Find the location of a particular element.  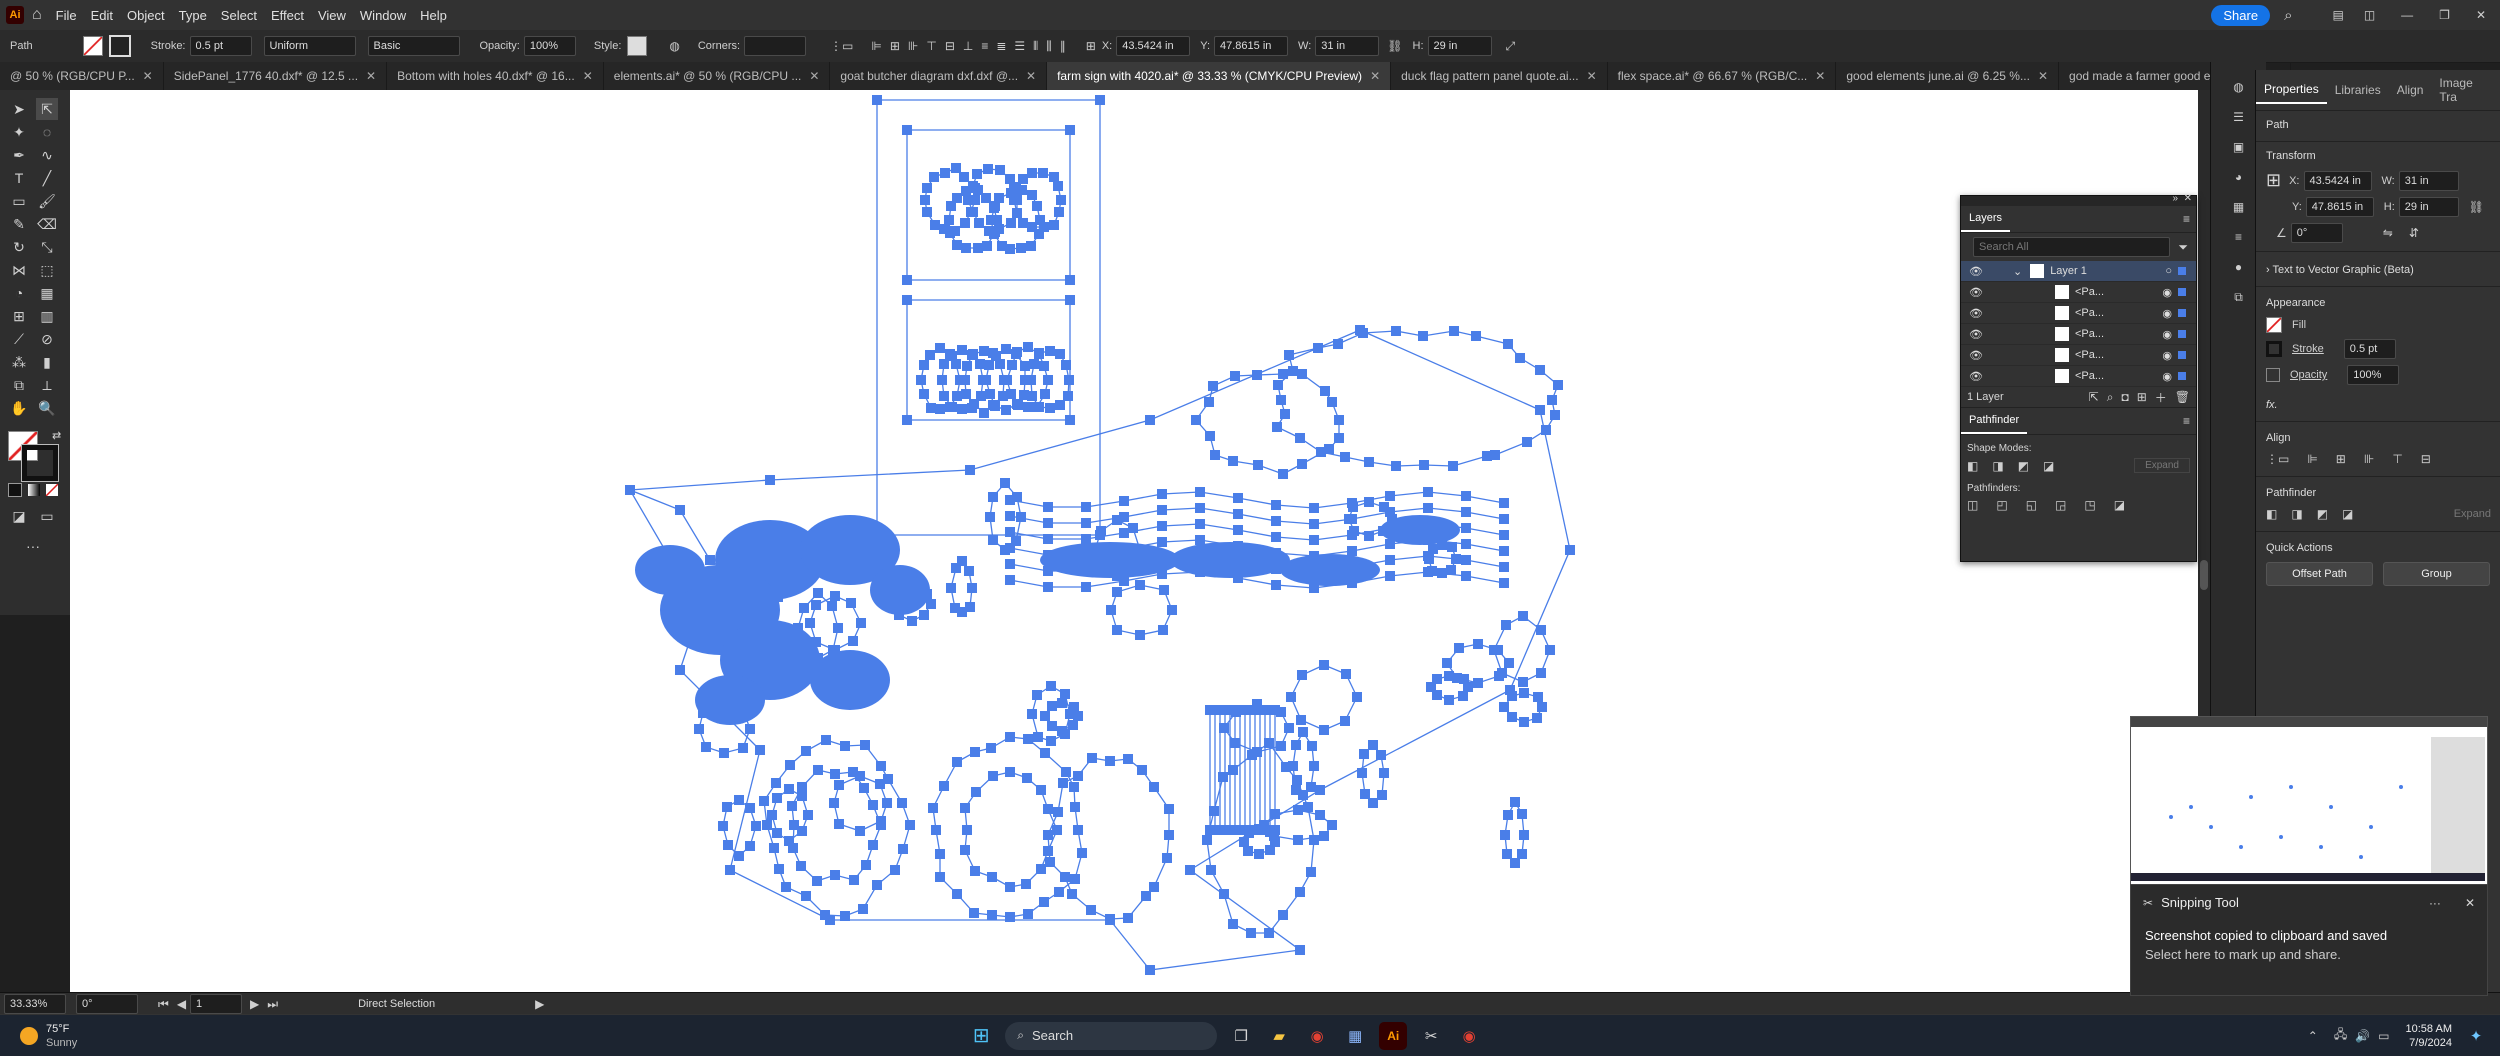

screen-mode-icon: ▭ is located at coordinates (47, 516).